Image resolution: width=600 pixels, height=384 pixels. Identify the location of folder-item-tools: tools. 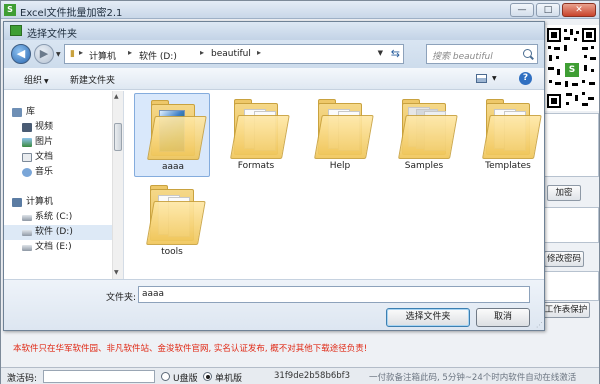
(172, 221).